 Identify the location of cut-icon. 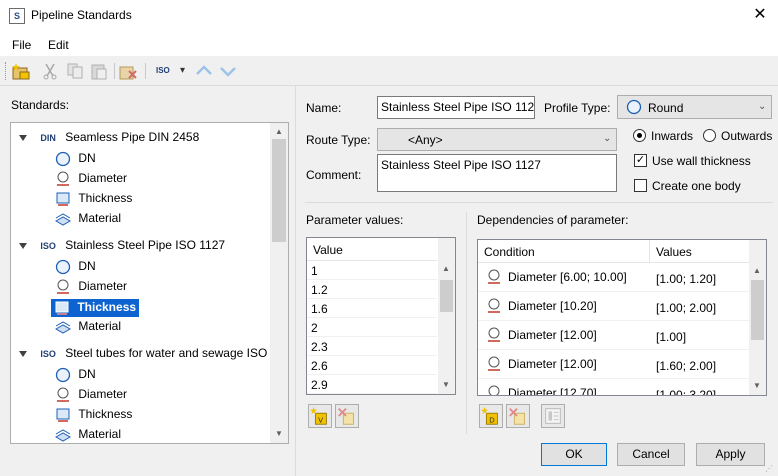
(50, 71).